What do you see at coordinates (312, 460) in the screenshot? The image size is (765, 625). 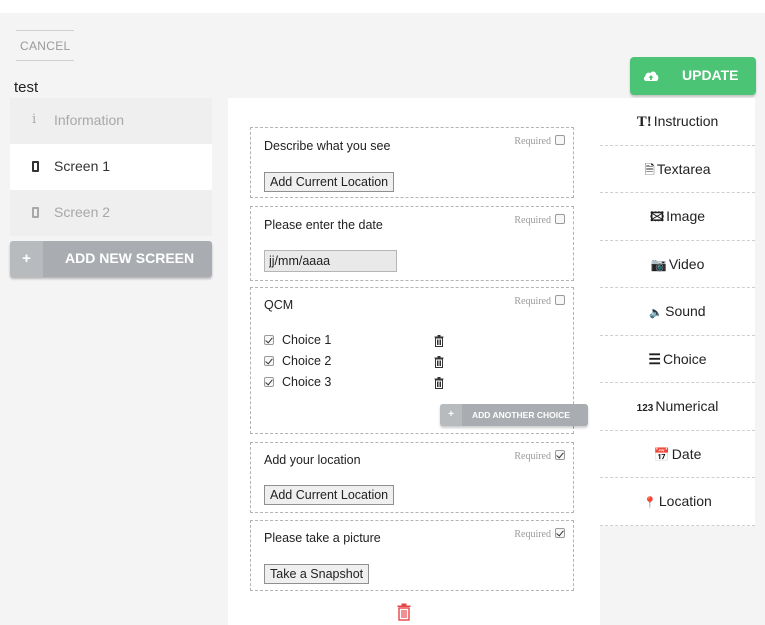 I see `question-title: Add your location` at bounding box center [312, 460].